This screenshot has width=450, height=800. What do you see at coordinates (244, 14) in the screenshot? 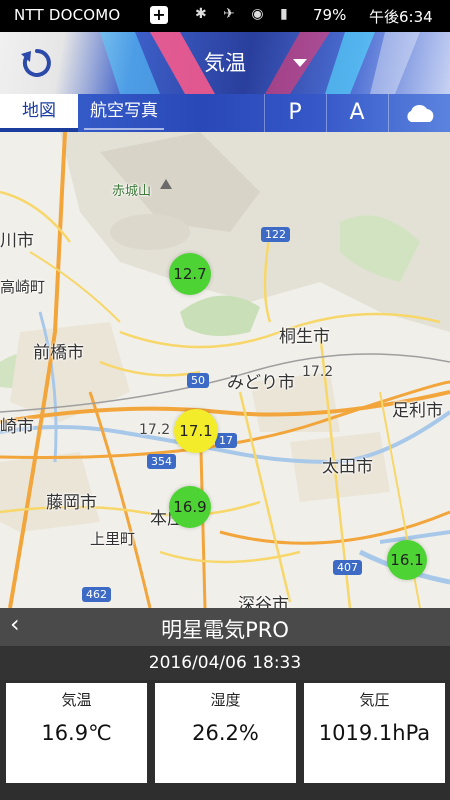
I see `status-icons: ✱ ✈ ◉ ▮` at bounding box center [244, 14].